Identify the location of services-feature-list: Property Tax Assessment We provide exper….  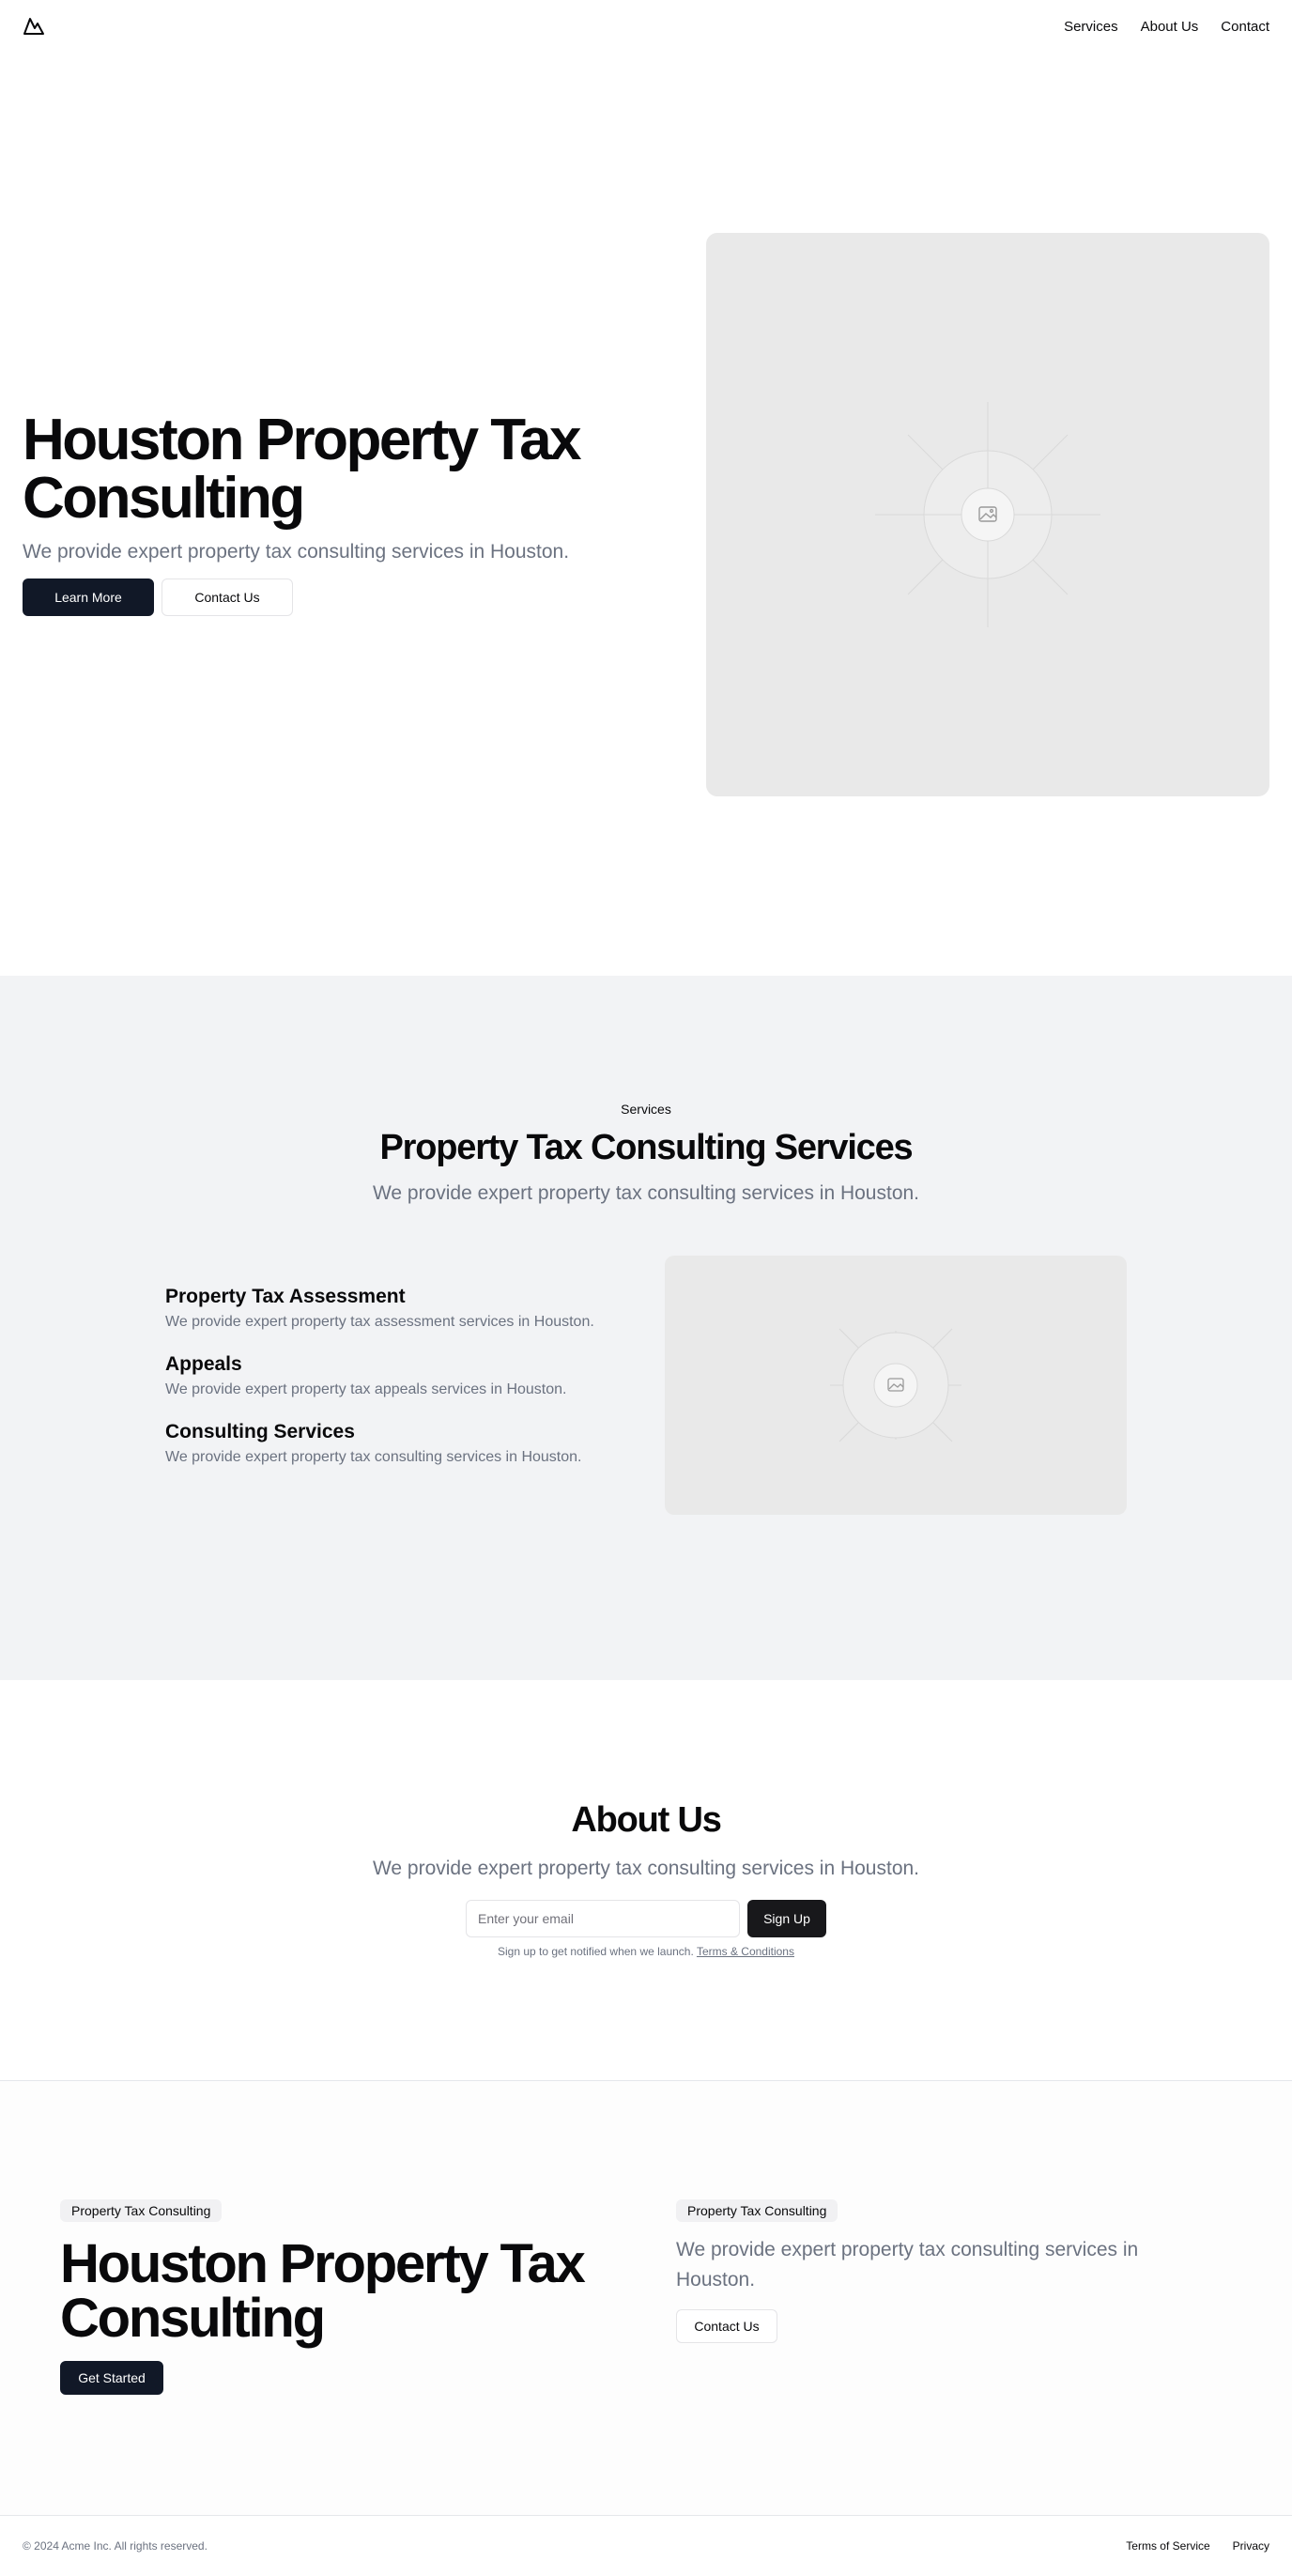
(410, 1387).